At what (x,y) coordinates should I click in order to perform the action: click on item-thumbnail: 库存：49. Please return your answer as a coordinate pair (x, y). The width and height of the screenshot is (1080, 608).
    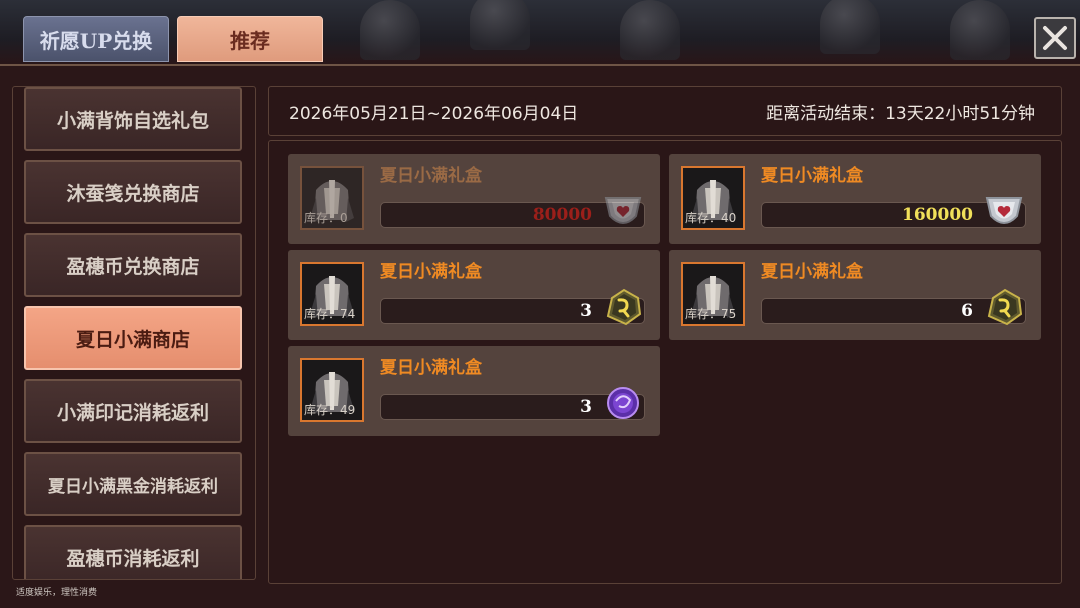
    Looking at the image, I should click on (332, 390).